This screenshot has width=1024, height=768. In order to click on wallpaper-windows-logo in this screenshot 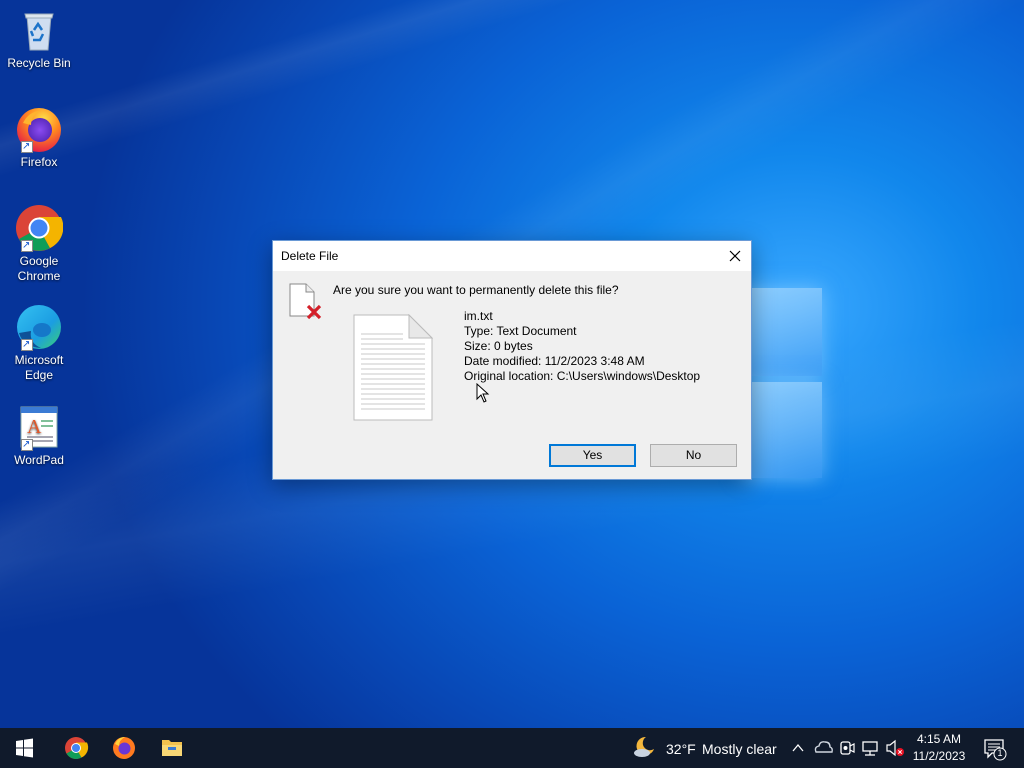, I will do `click(782, 384)`.